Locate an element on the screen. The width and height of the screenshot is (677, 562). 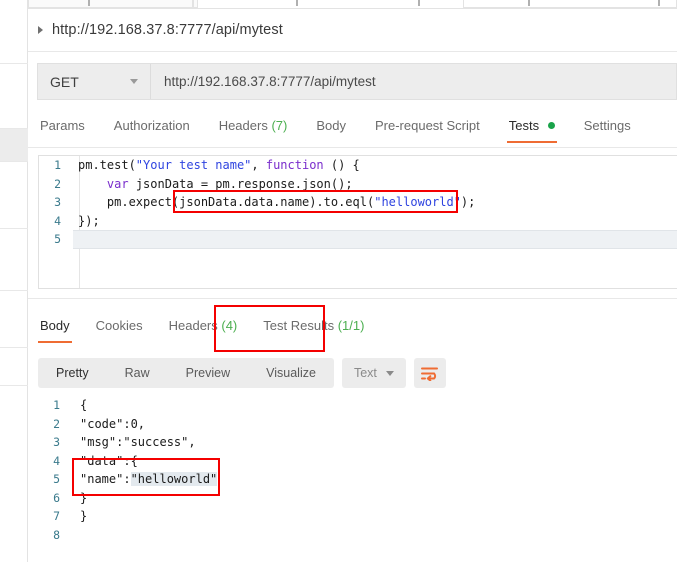
response-type-select: Text is located at coordinates (373, 373).